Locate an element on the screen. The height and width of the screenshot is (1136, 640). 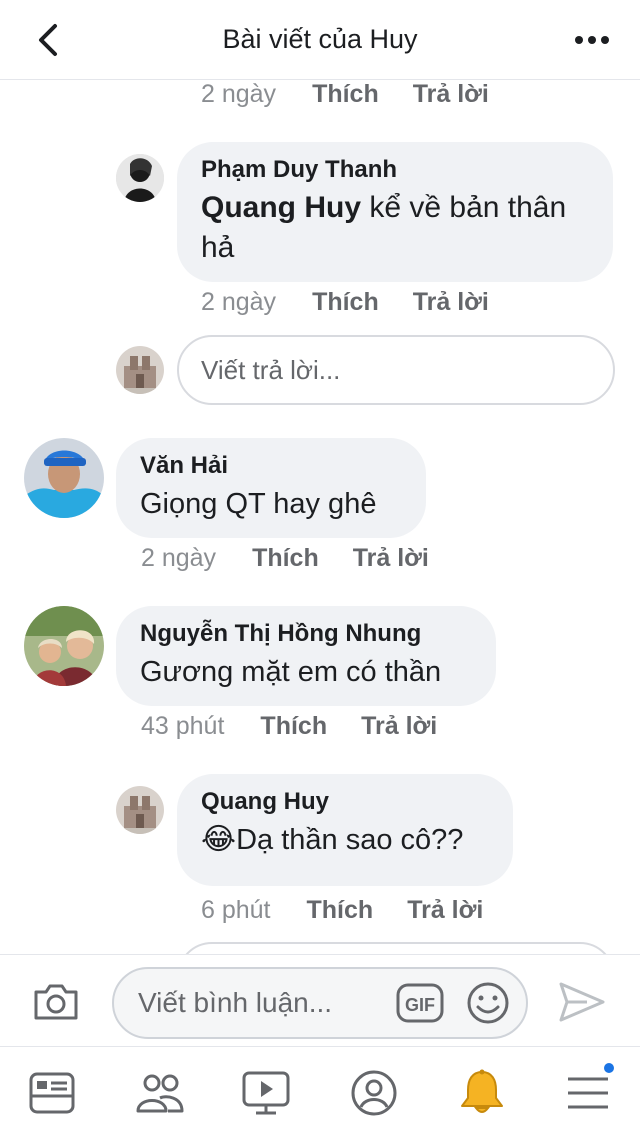
watch-icon is located at coordinates (266, 1093).